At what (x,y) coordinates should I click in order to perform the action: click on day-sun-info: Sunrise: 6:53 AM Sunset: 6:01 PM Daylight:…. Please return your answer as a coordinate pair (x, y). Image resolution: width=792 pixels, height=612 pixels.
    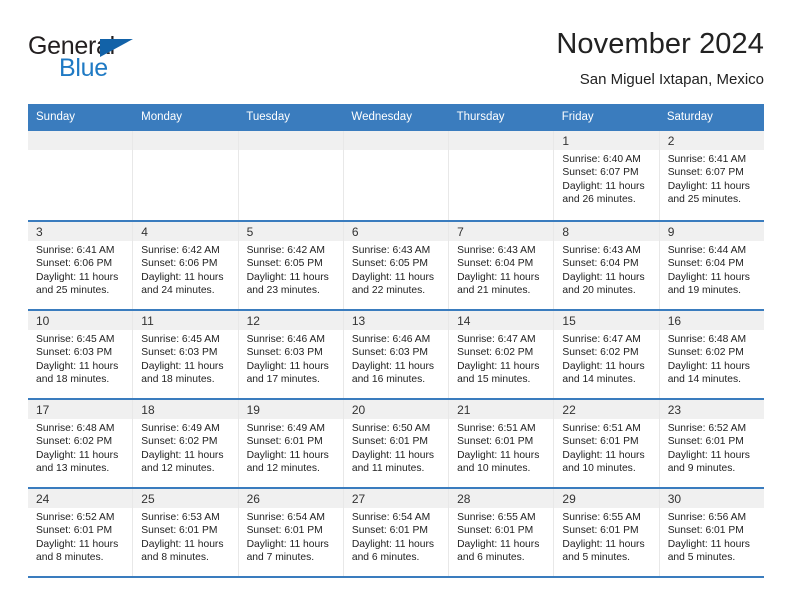
    Looking at the image, I should click on (185, 536).